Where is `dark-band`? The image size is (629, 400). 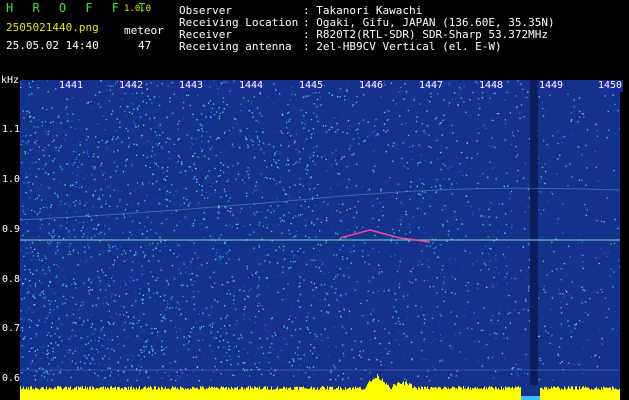
dark-band is located at coordinates (534, 232).